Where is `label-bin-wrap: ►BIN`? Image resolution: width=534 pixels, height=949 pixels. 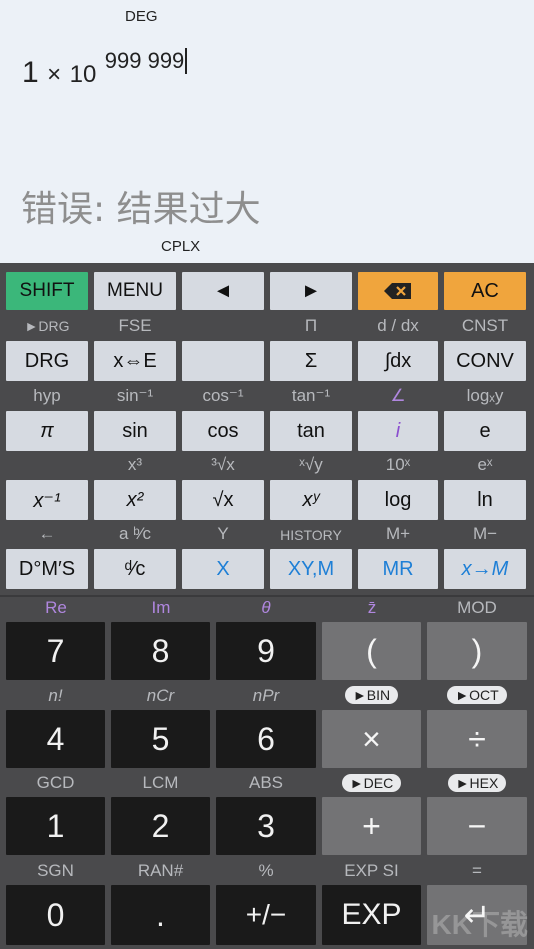
label-bin-wrap: ►BIN is located at coordinates (371, 695).